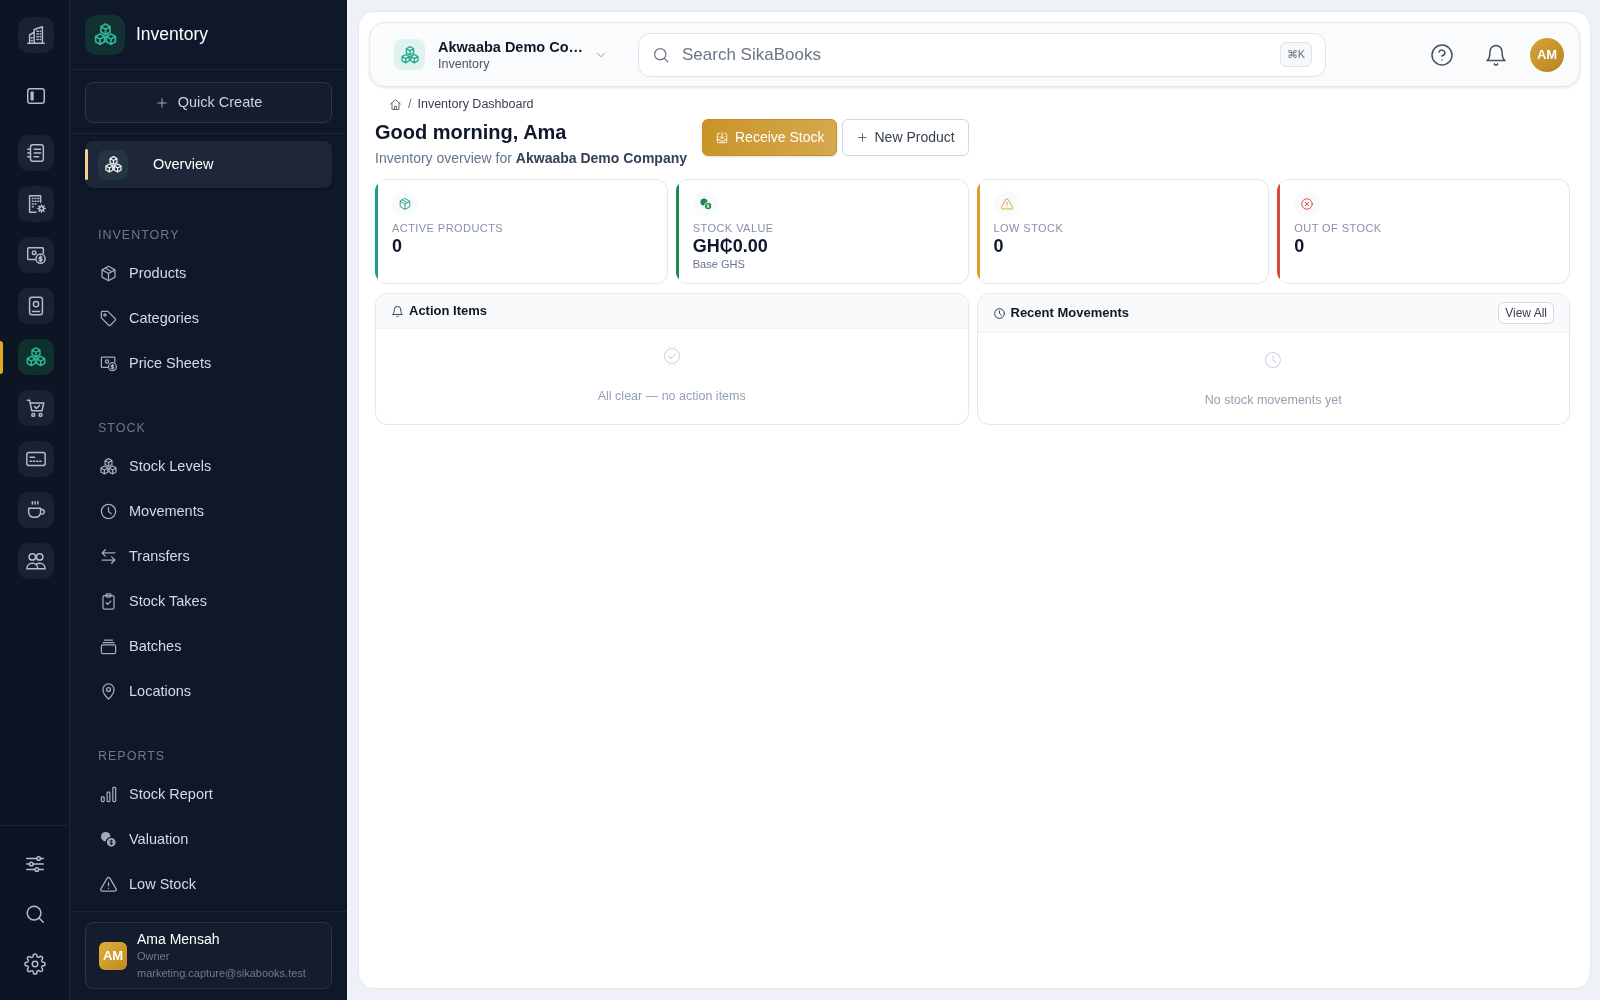  I want to click on stat-label: ACTIVE PRODUCTS, so click(448, 228).